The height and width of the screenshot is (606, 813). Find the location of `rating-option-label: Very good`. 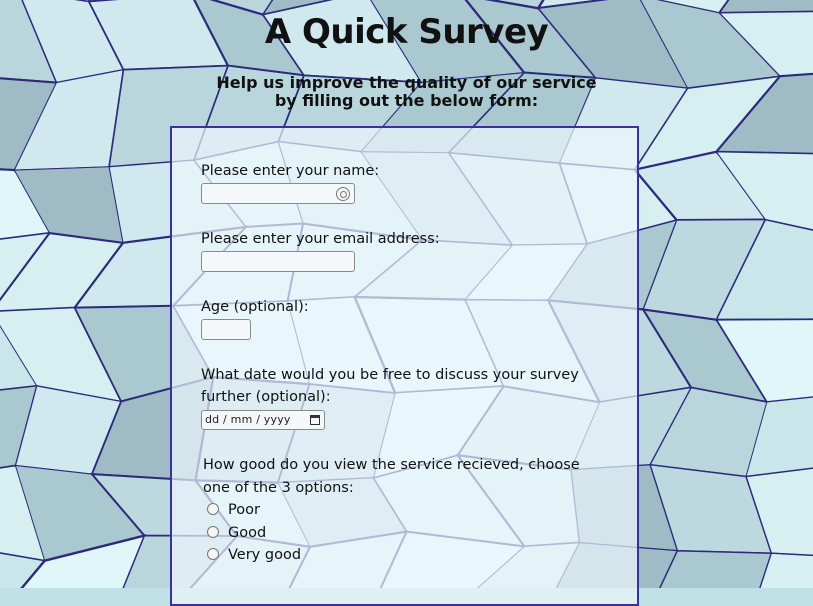

rating-option-label: Very good is located at coordinates (265, 555).